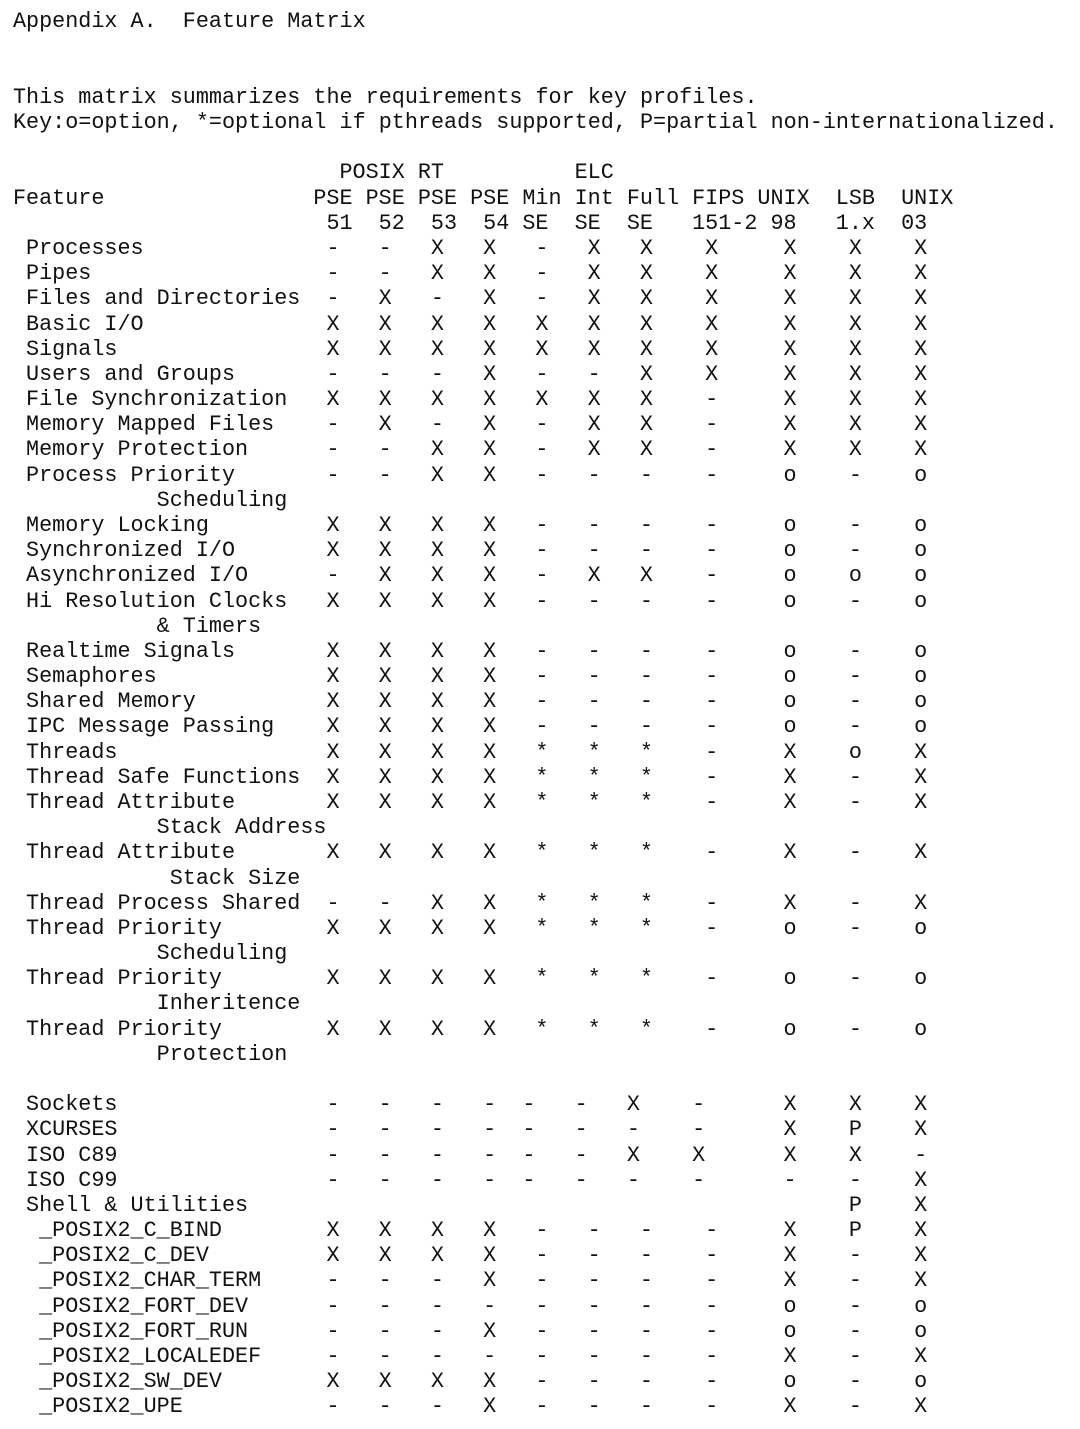 The image size is (1080, 1429). What do you see at coordinates (546, 223) in the screenshot?
I see `header-bottom-line: 51 52 53 54 SE SE SE 151-2 98 1.x 03` at bounding box center [546, 223].